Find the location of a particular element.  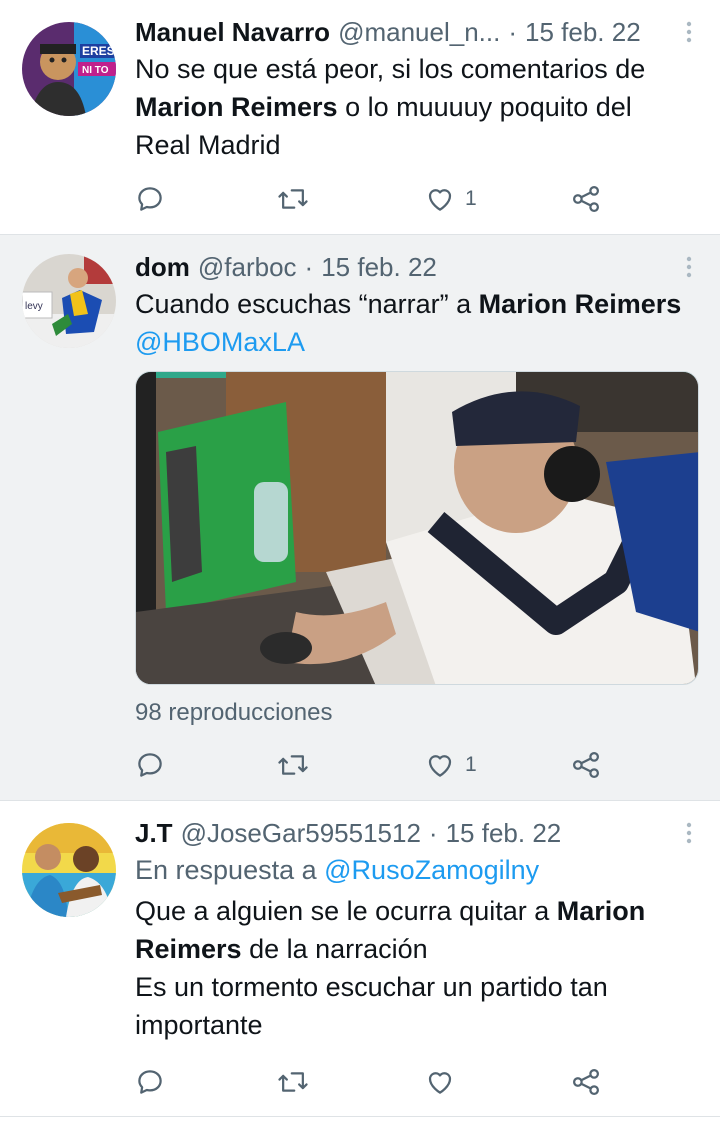

like-button is located at coordinates (445, 1082).